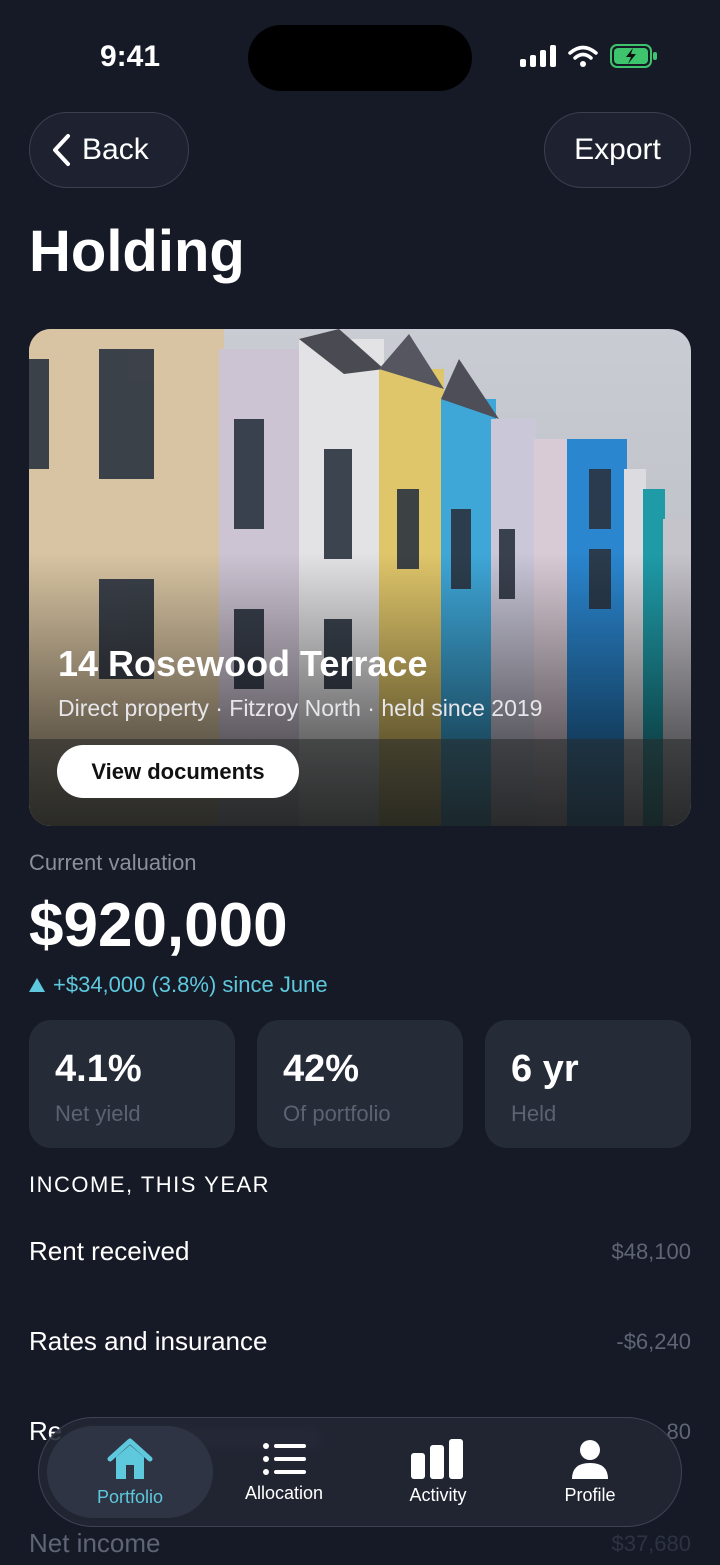  Describe the element at coordinates (243, 663) in the screenshot. I see `property-title: 14 Rosewood Terrace` at that location.